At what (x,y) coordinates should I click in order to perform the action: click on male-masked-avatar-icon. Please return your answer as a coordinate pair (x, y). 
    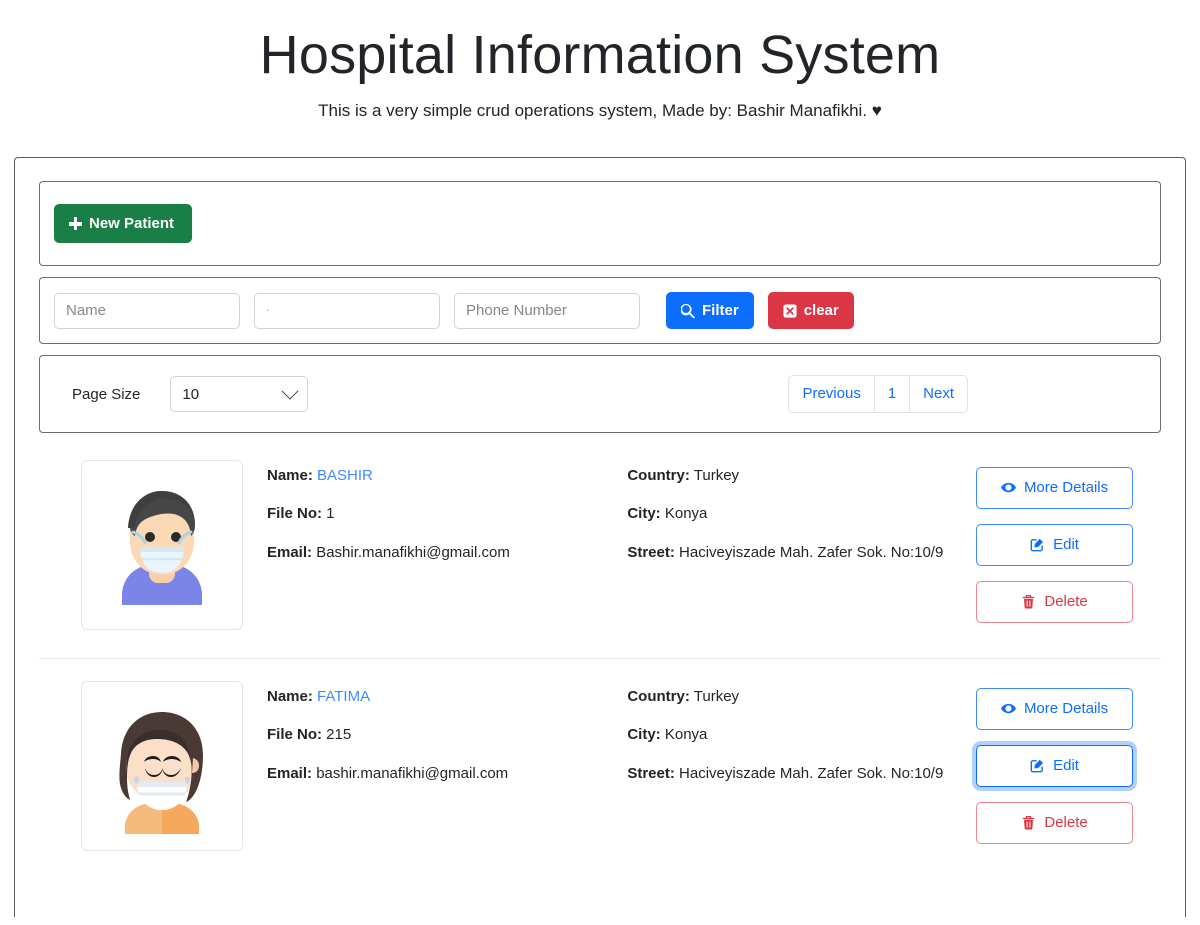
    Looking at the image, I should click on (162, 547).